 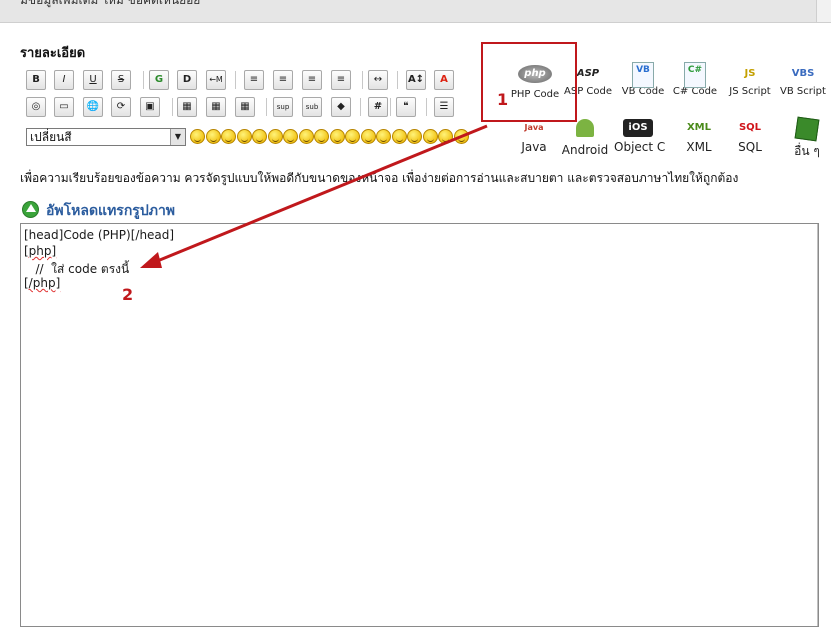 I want to click on annotation-arrow-line, so click(x=318, y=195).